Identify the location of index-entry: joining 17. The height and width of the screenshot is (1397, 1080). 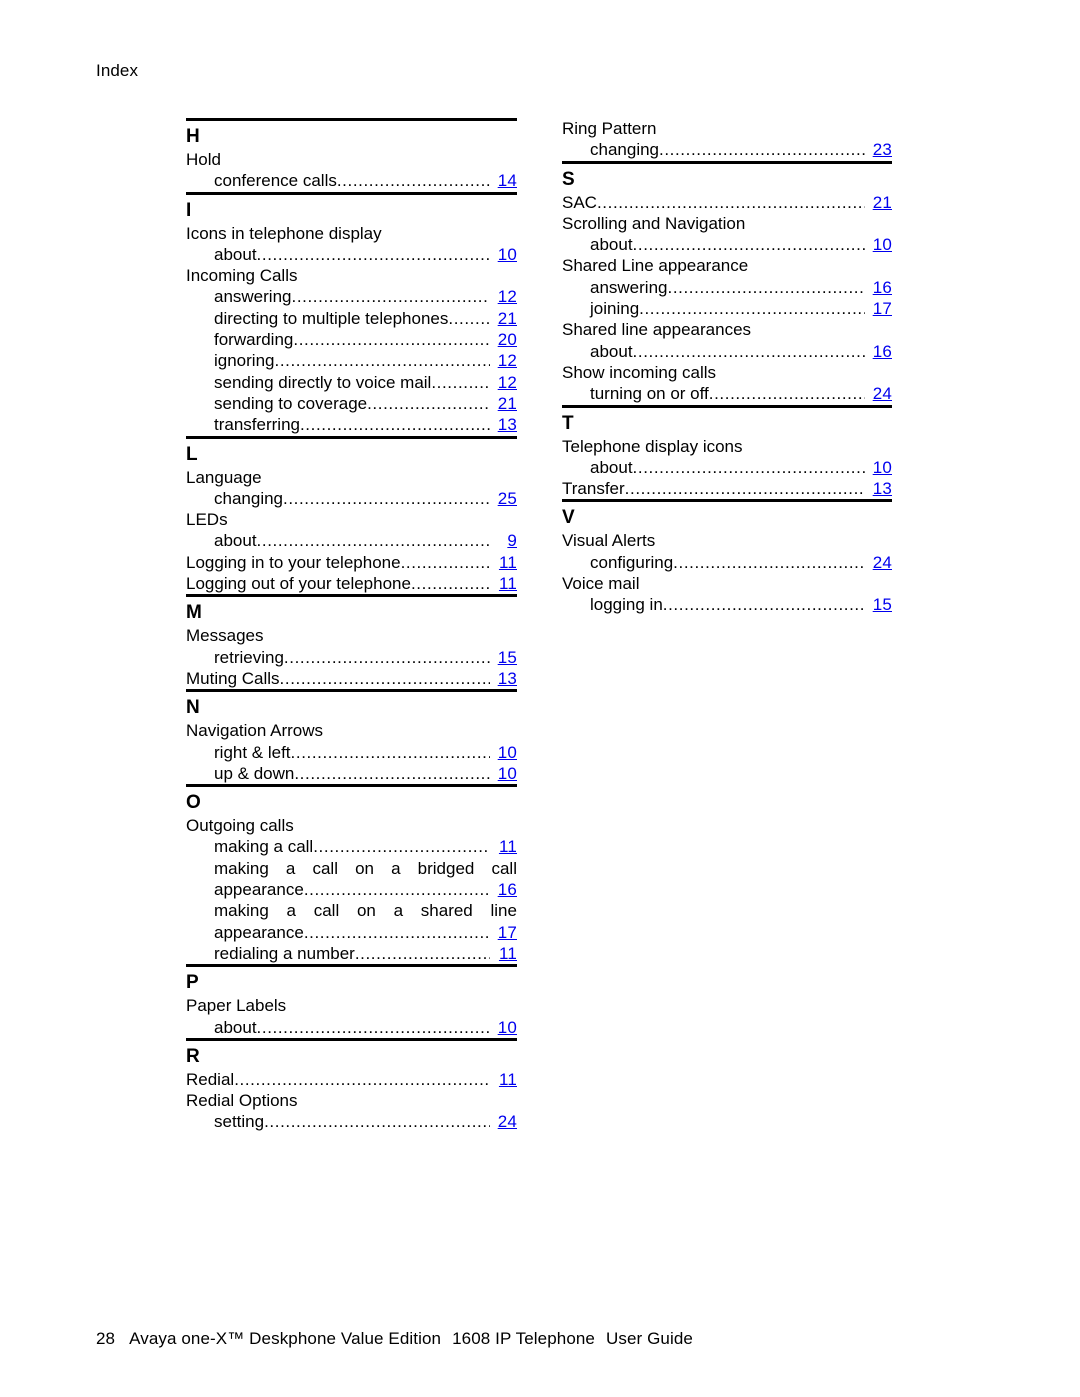
(727, 308).